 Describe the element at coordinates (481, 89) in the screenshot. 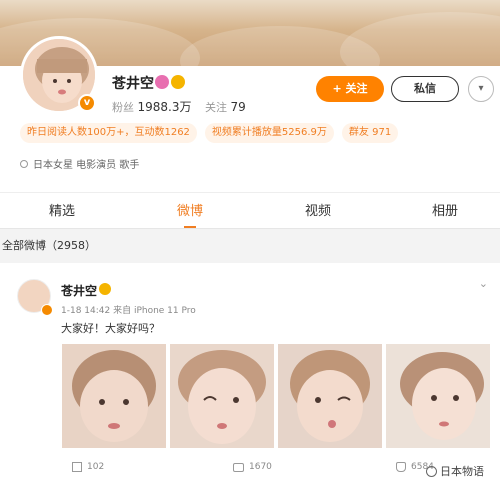

I see `more-button: ▾` at that location.